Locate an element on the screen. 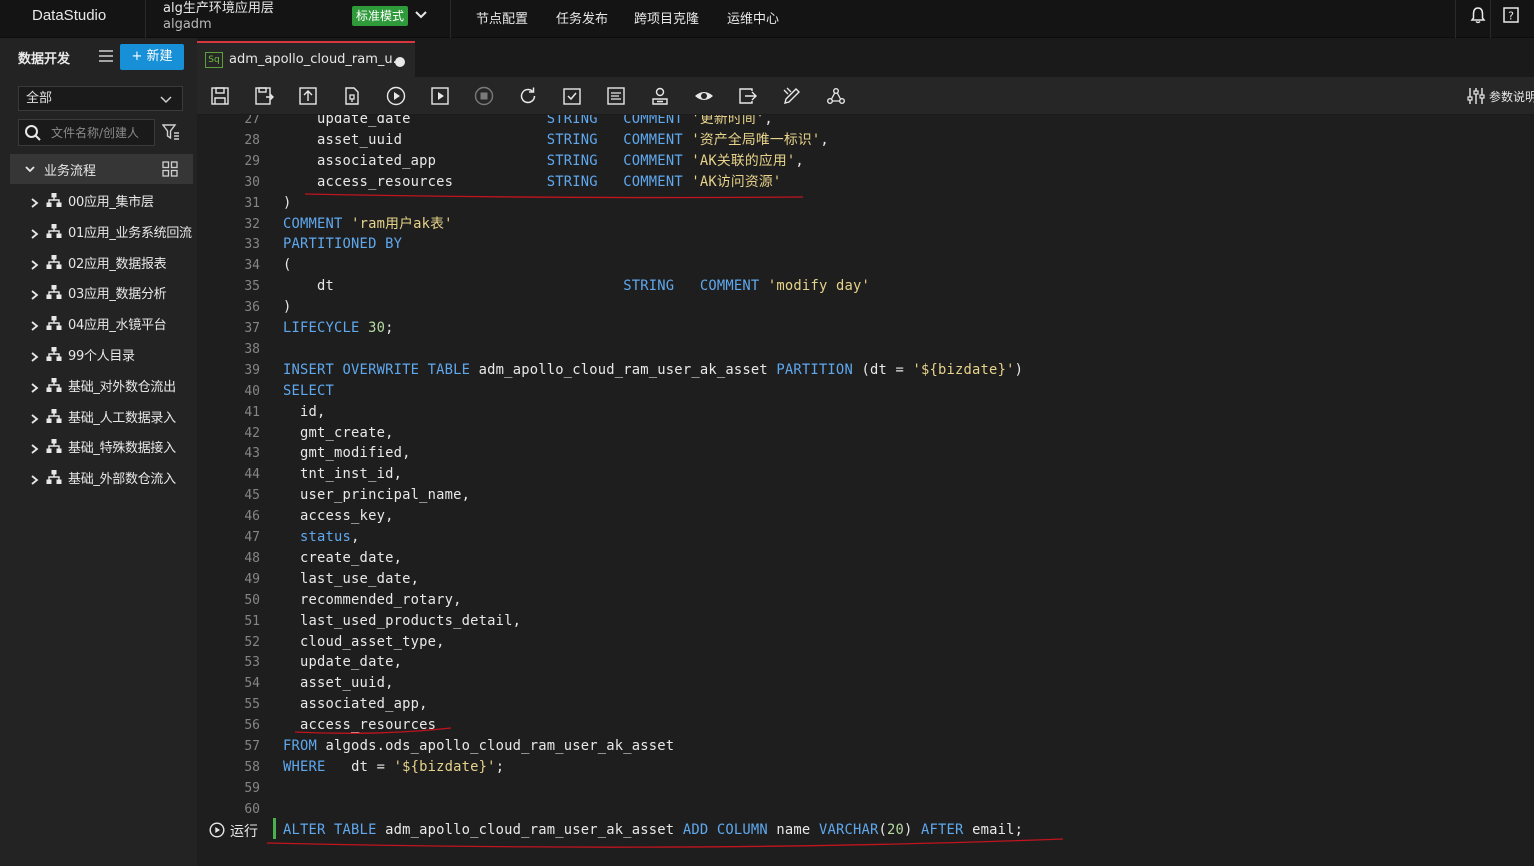 The image size is (1534, 866). code-line: last_used_products_detail, is located at coordinates (402, 621).